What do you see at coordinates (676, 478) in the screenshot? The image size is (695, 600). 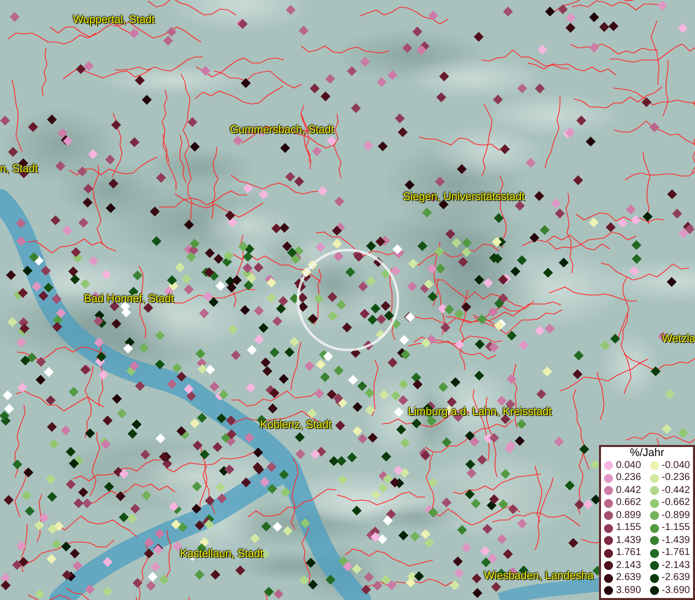 I see `legend-value: -0.236` at bounding box center [676, 478].